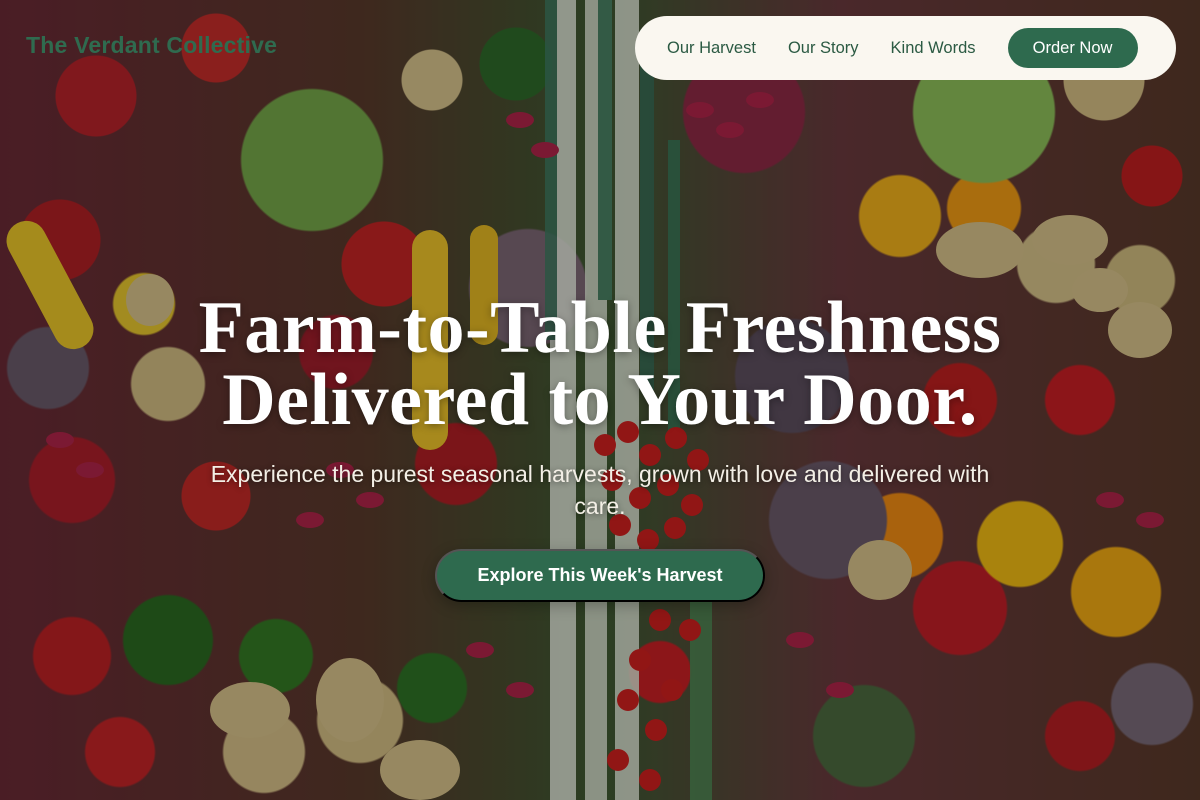  I want to click on headline-line-1: Farm-to-Table Freshness, so click(600, 328).